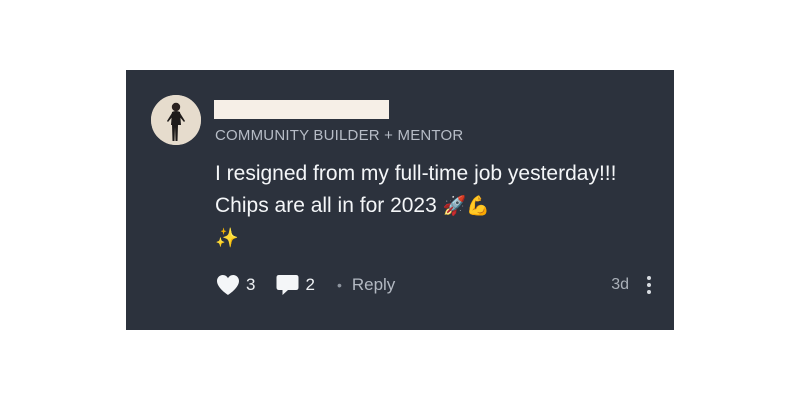 Image resolution: width=800 pixels, height=400 pixels. Describe the element at coordinates (251, 284) in the screenshot. I see `likes-count: 3` at that location.